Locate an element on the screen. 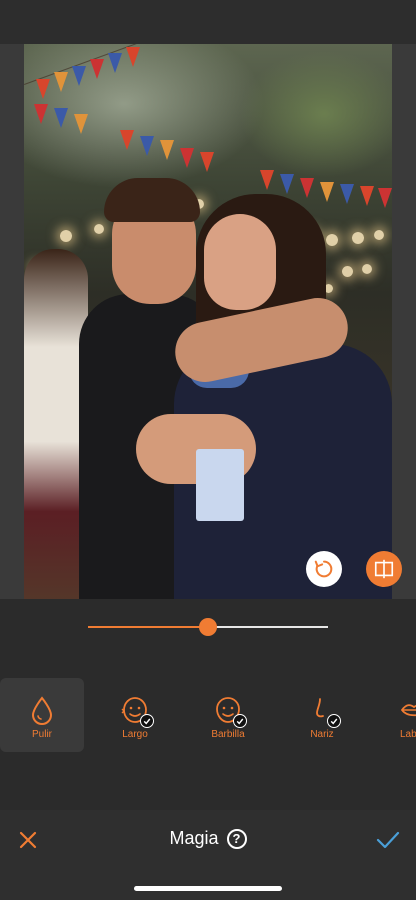 The width and height of the screenshot is (416, 900). tool-label: Largo is located at coordinates (135, 734).